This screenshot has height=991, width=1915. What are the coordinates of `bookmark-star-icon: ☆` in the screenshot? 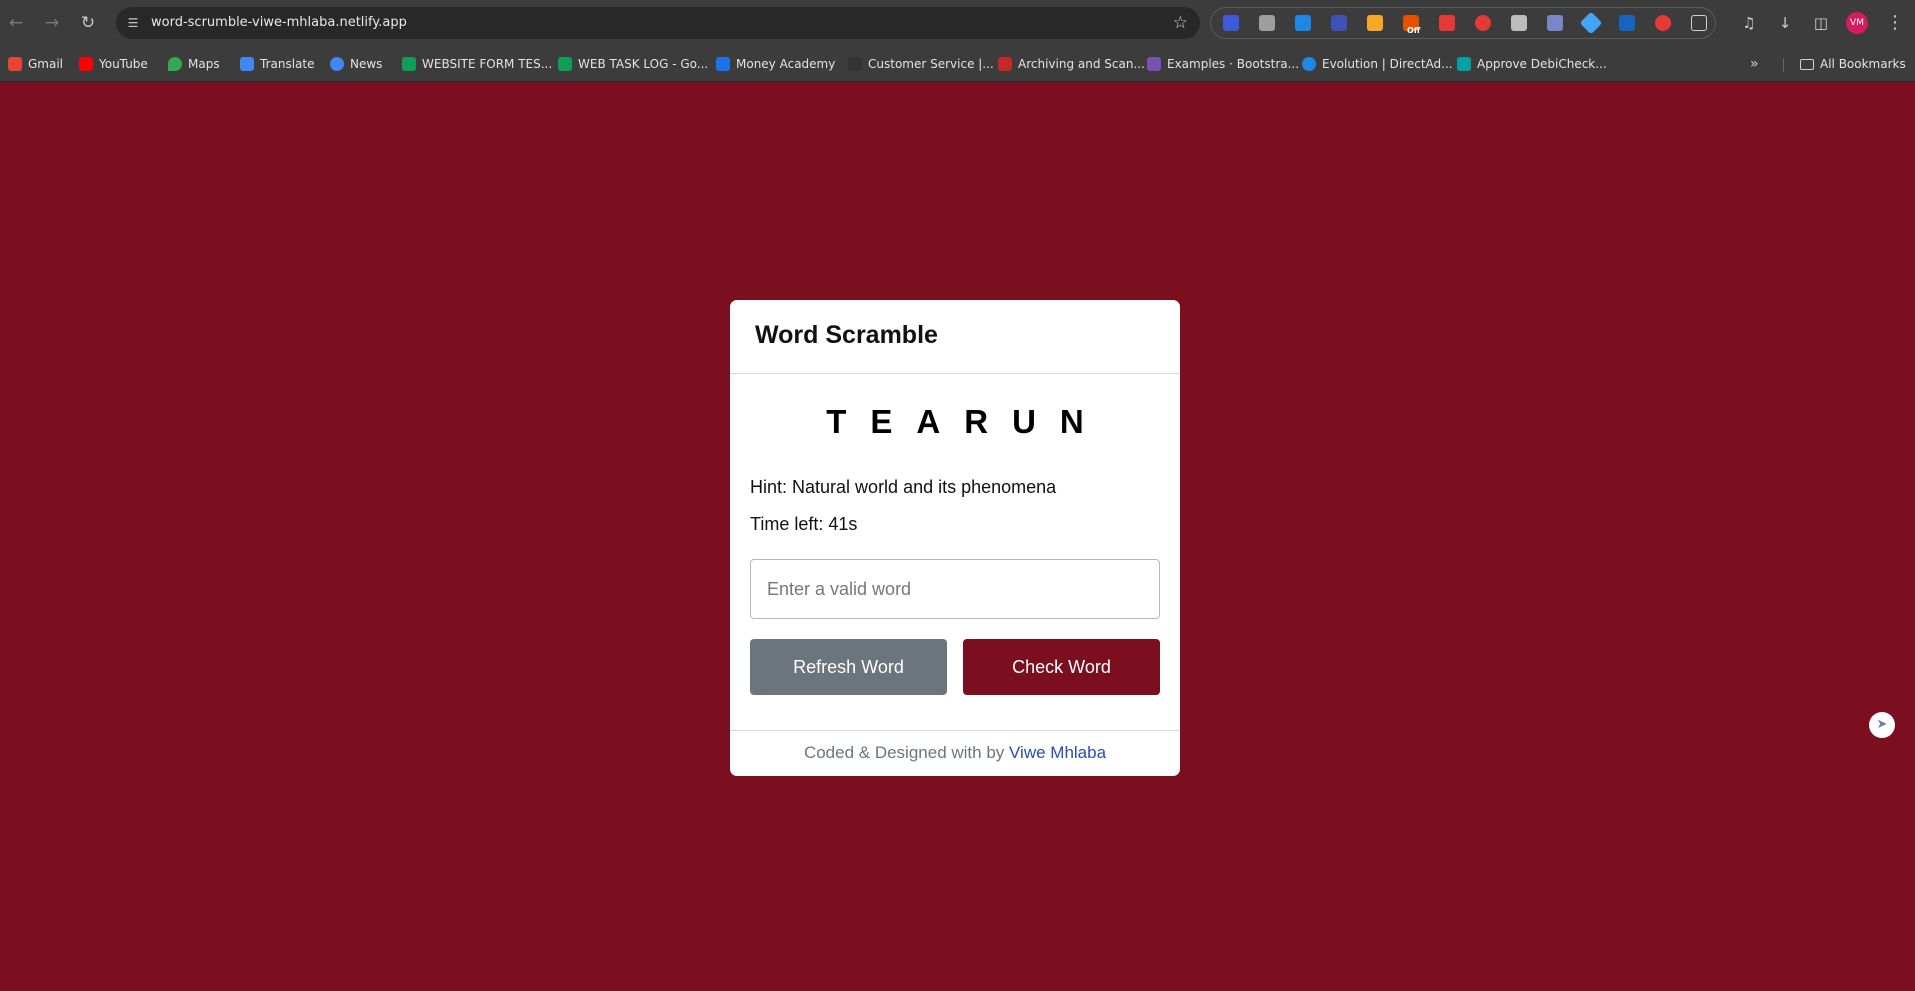 It's located at (1180, 23).